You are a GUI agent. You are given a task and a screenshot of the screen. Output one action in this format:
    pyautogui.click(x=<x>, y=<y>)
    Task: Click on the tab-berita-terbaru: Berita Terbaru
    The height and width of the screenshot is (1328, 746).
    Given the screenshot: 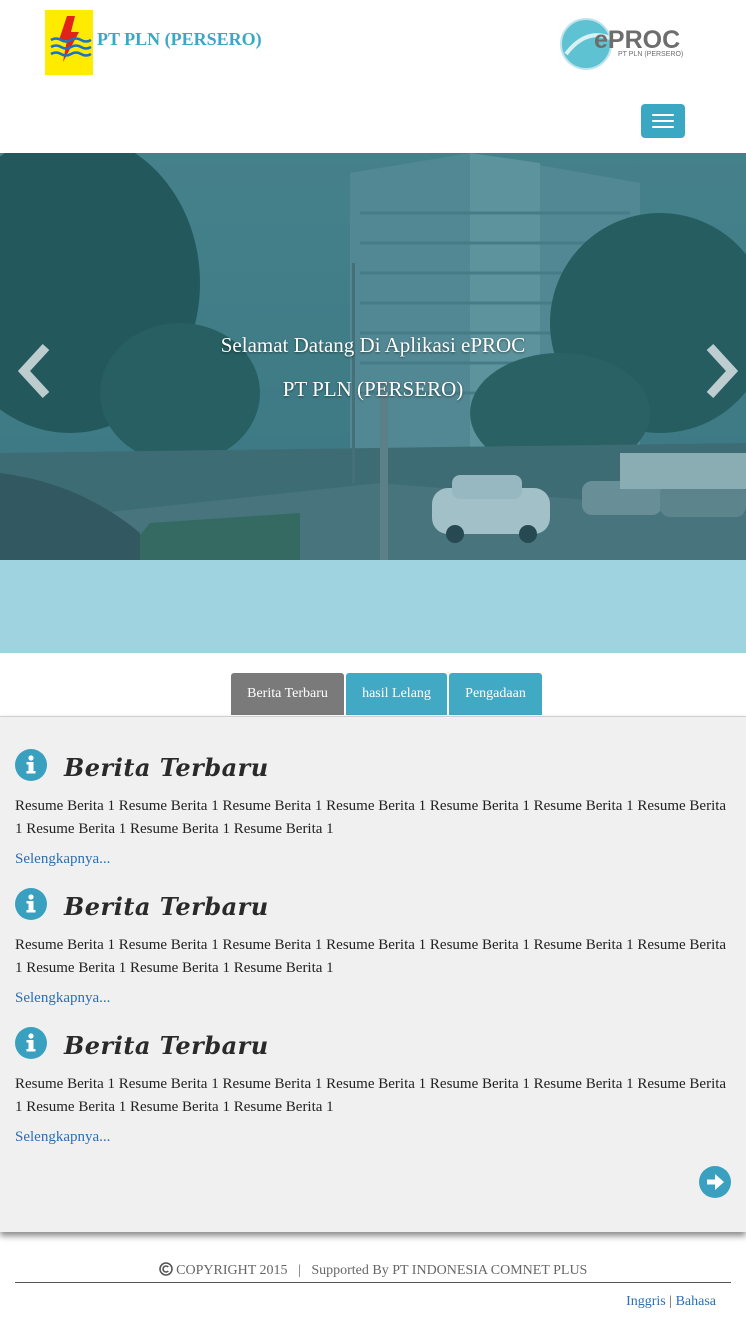 What is the action you would take?
    pyautogui.click(x=287, y=694)
    